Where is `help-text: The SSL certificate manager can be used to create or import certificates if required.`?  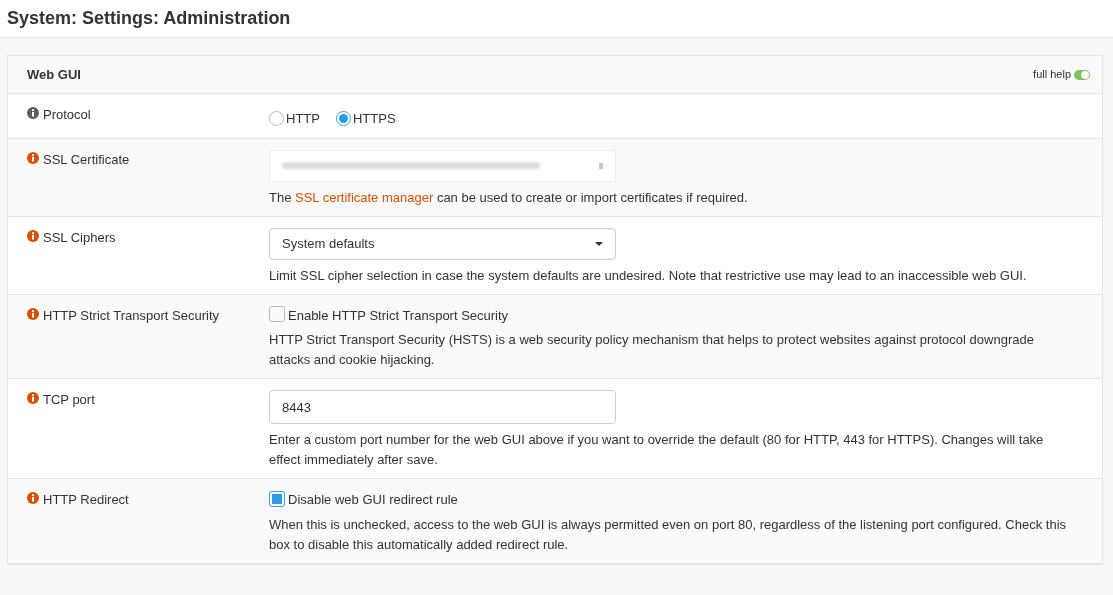 help-text: The SSL certificate manager can be used to create or import certificates if required. is located at coordinates (509, 197).